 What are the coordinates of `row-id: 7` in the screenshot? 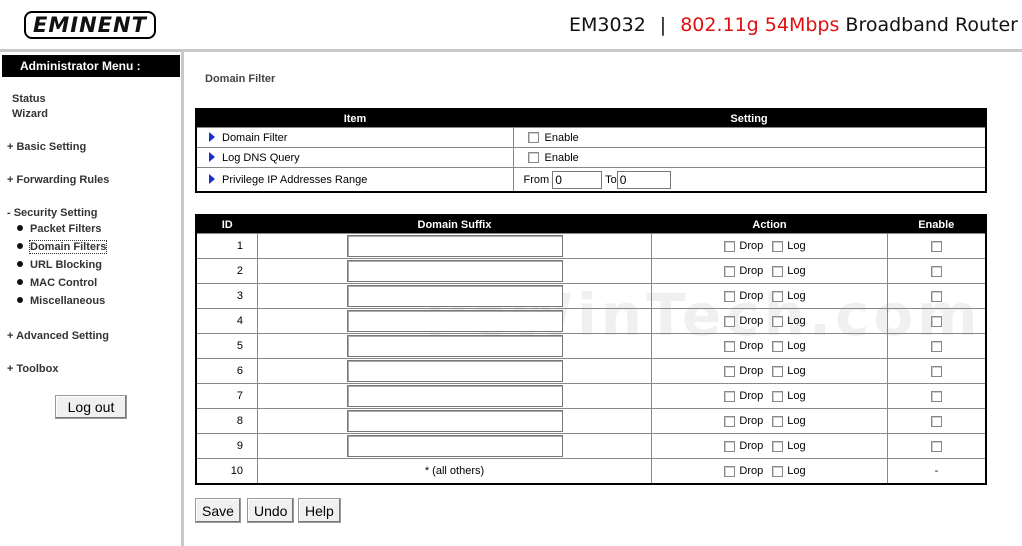 It's located at (226, 396).